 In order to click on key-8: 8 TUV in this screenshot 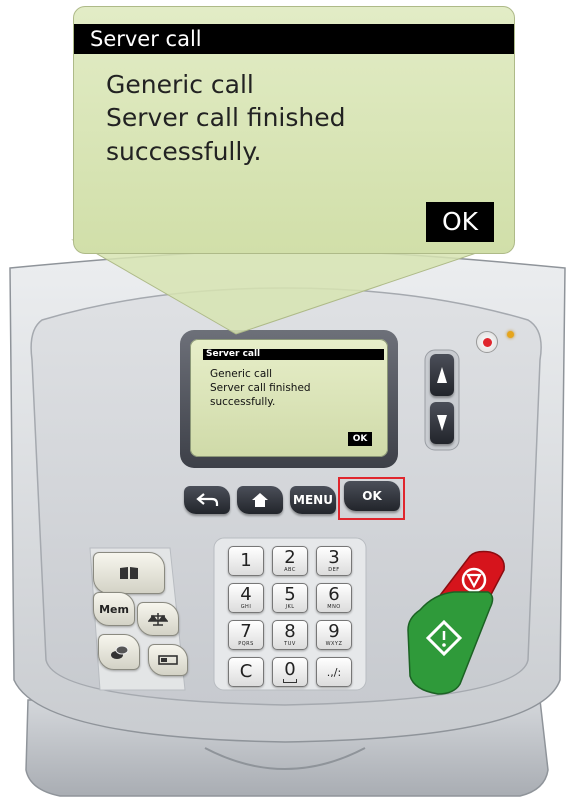, I will do `click(290, 635)`.